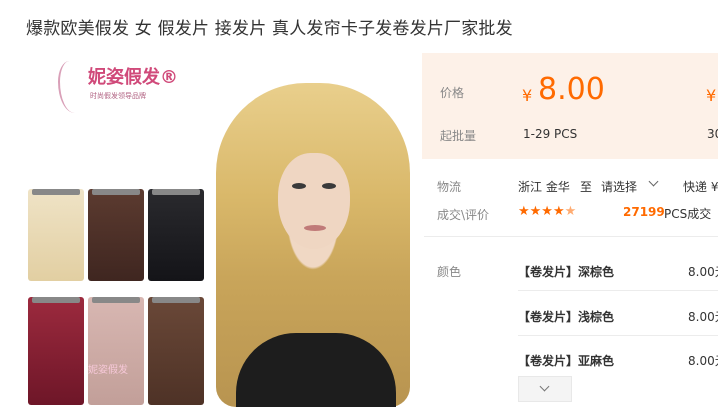 The width and height of the screenshot is (718, 407). What do you see at coordinates (133, 77) in the screenshot?
I see `brand-name: 妮姿假发®` at bounding box center [133, 77].